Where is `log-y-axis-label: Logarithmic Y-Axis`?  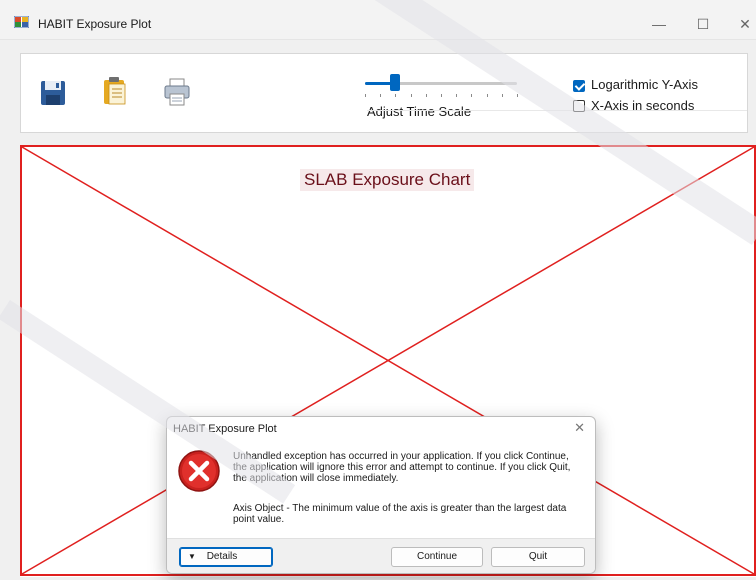
log-y-axis-label: Logarithmic Y-Axis is located at coordinates (644, 84).